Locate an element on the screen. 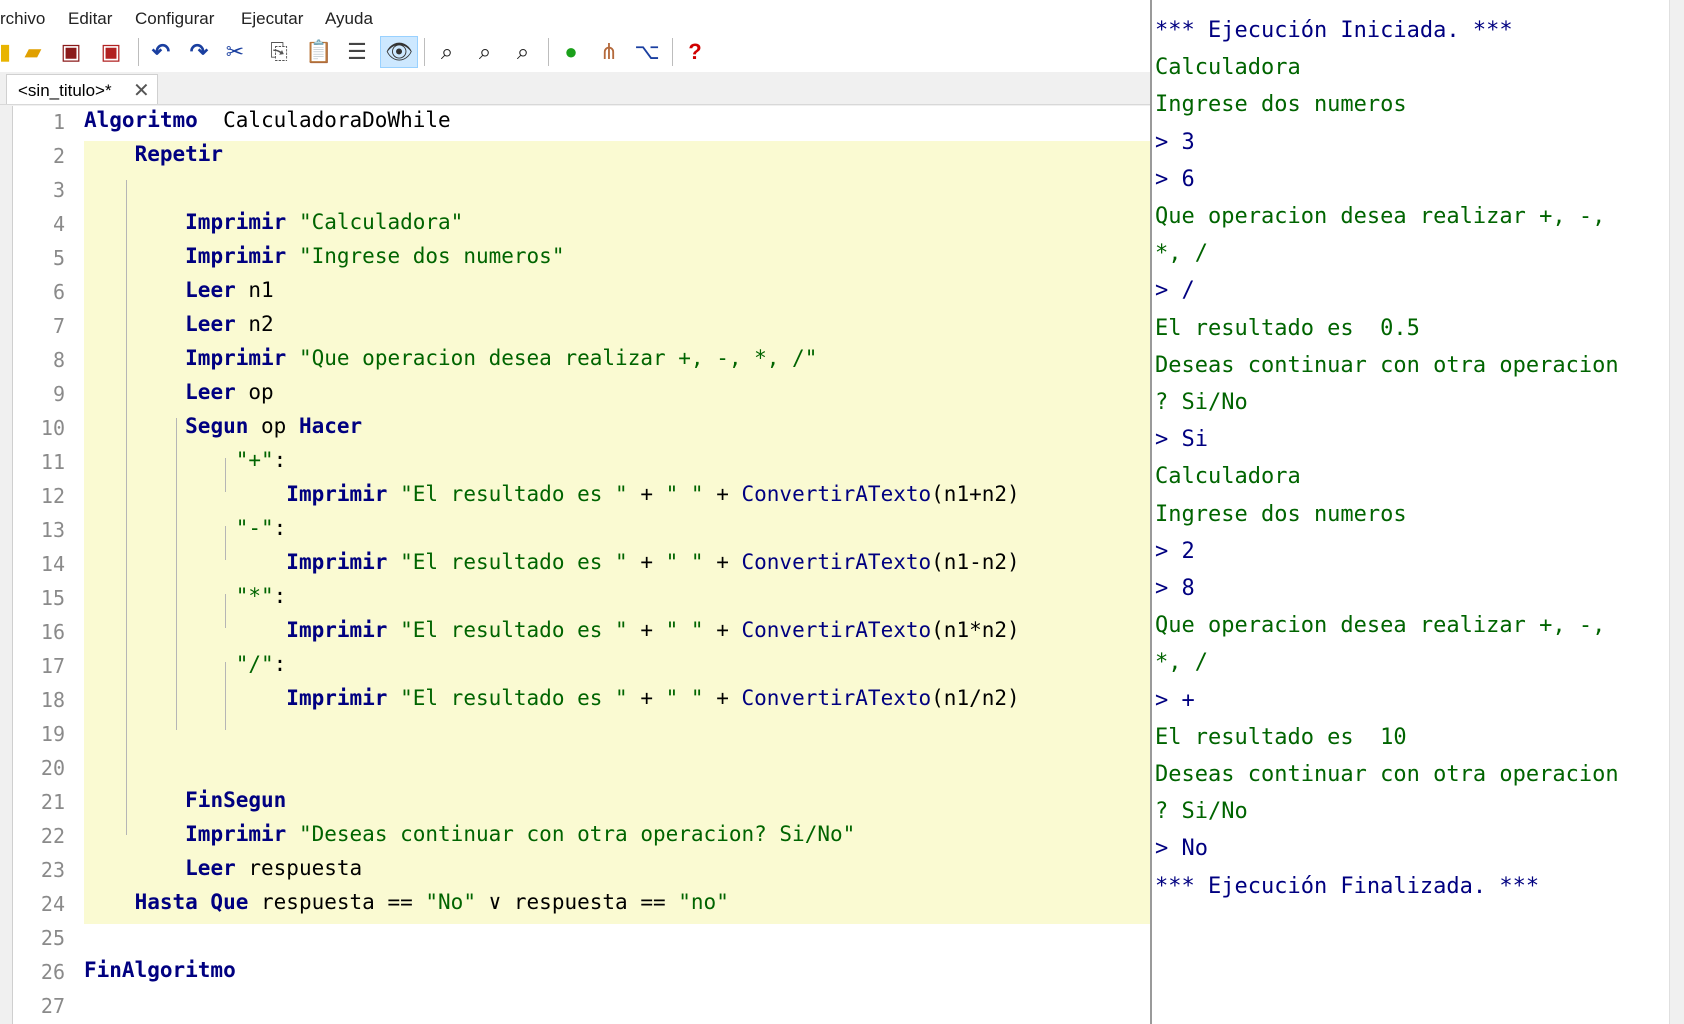 Image resolution: width=1684 pixels, height=1024 pixels. console-line: > 2 is located at coordinates (1175, 551).